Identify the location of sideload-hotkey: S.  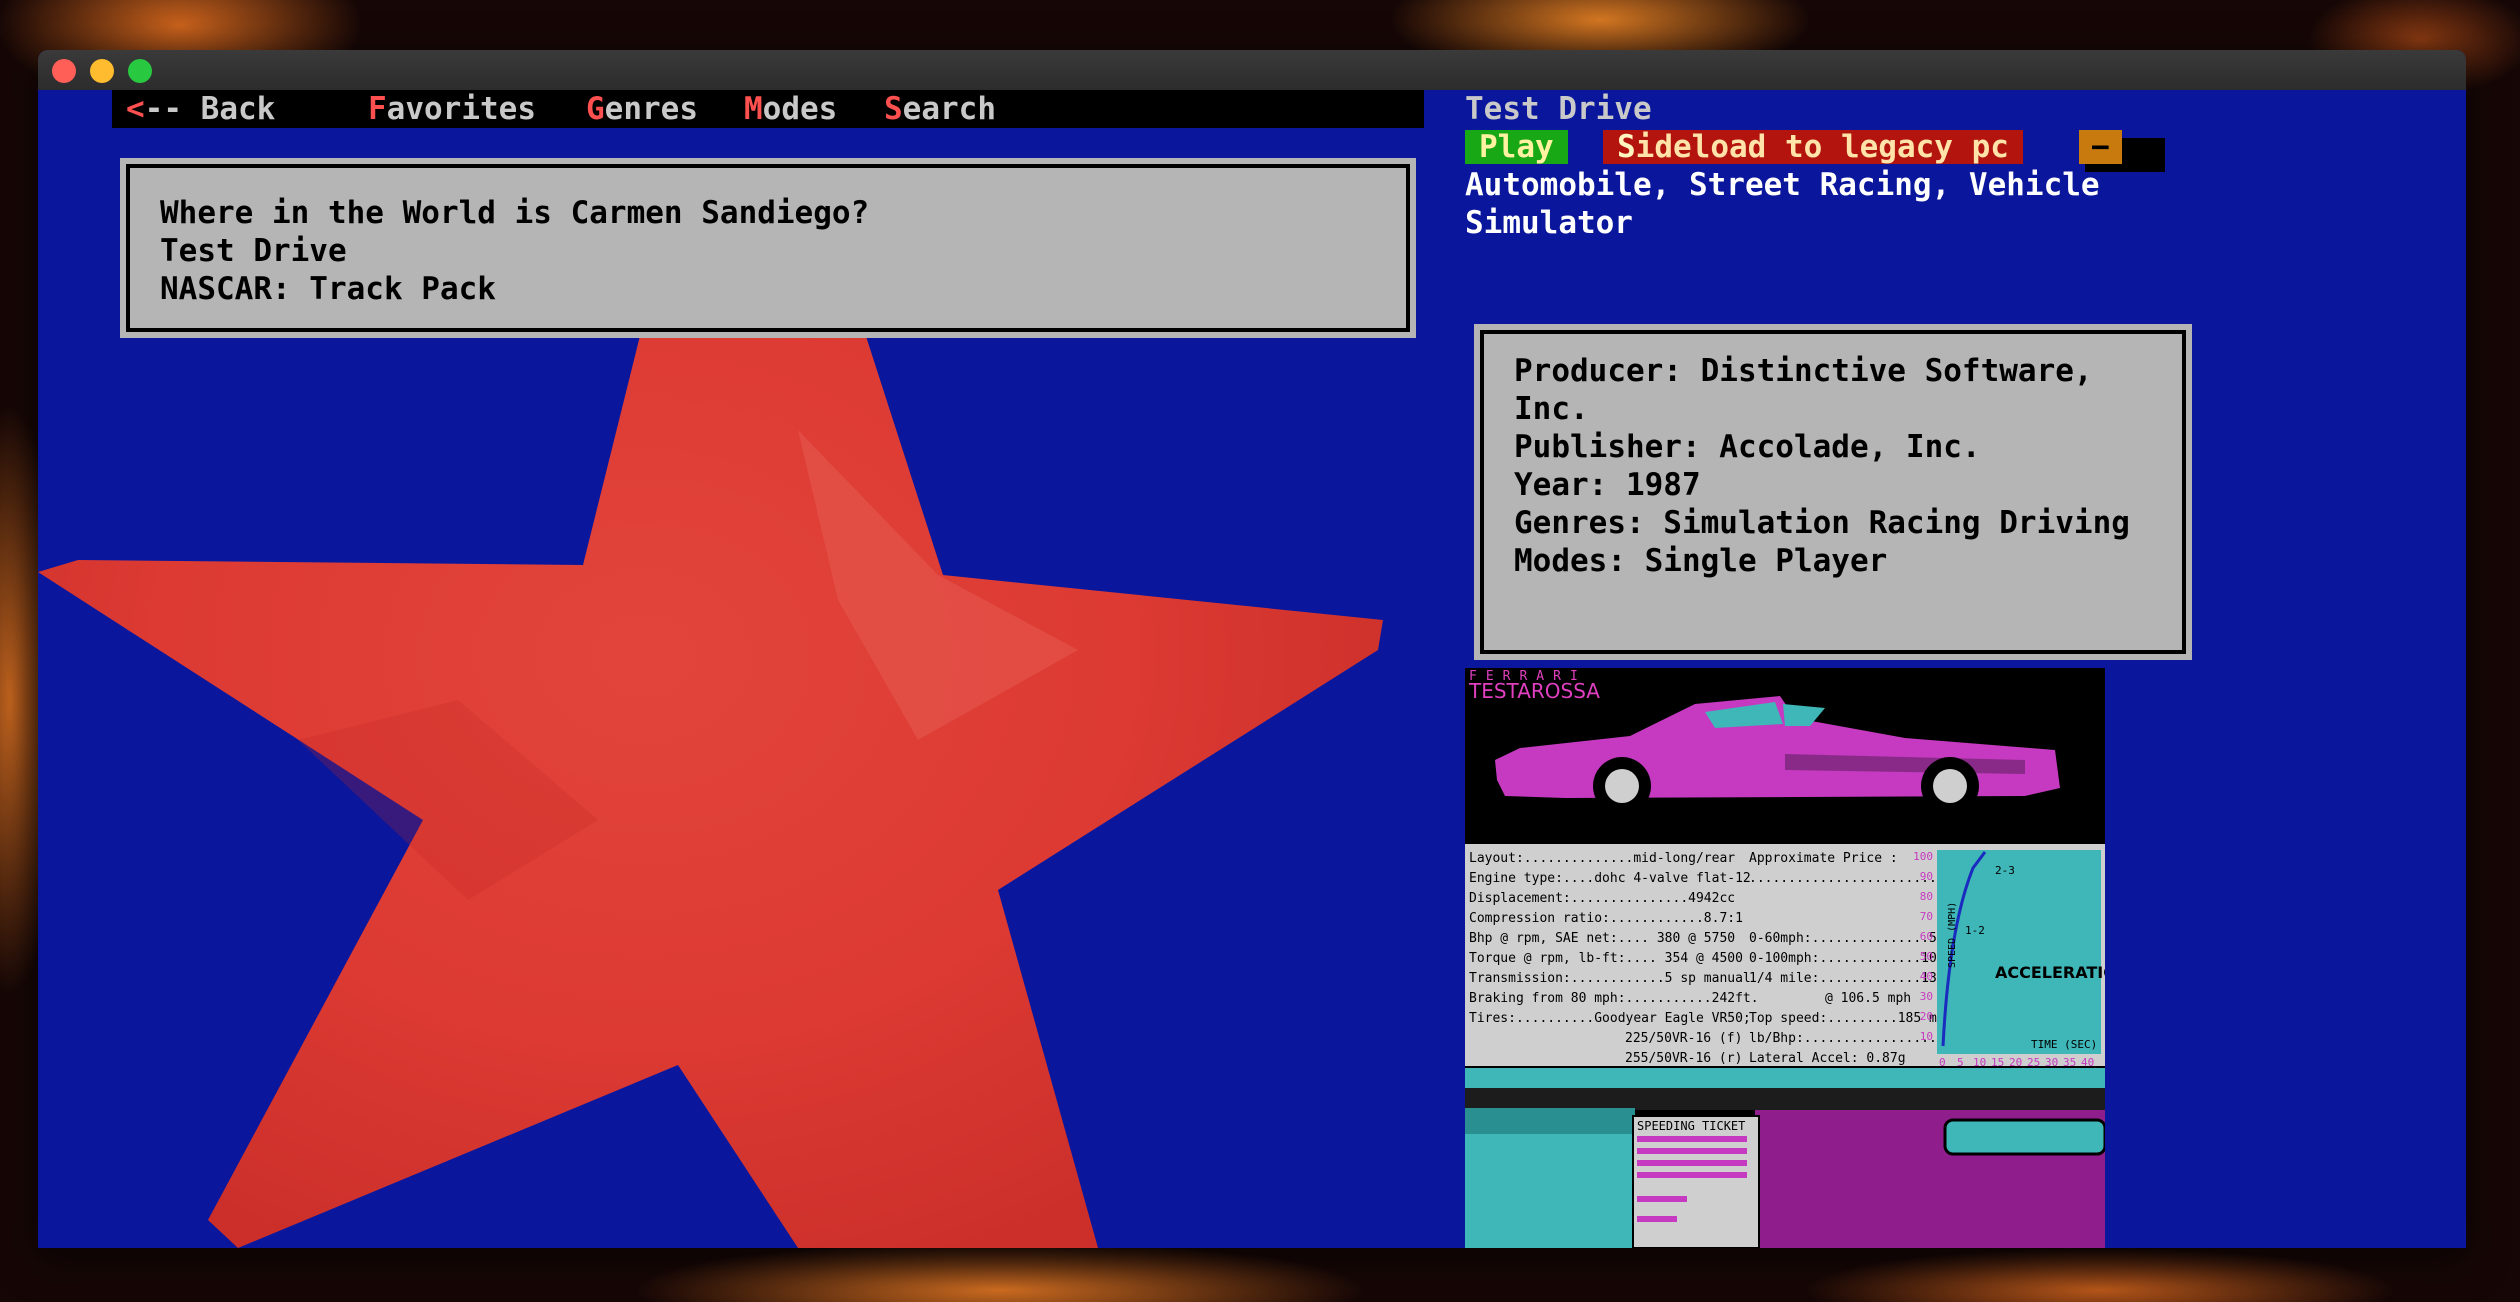
(1626, 147).